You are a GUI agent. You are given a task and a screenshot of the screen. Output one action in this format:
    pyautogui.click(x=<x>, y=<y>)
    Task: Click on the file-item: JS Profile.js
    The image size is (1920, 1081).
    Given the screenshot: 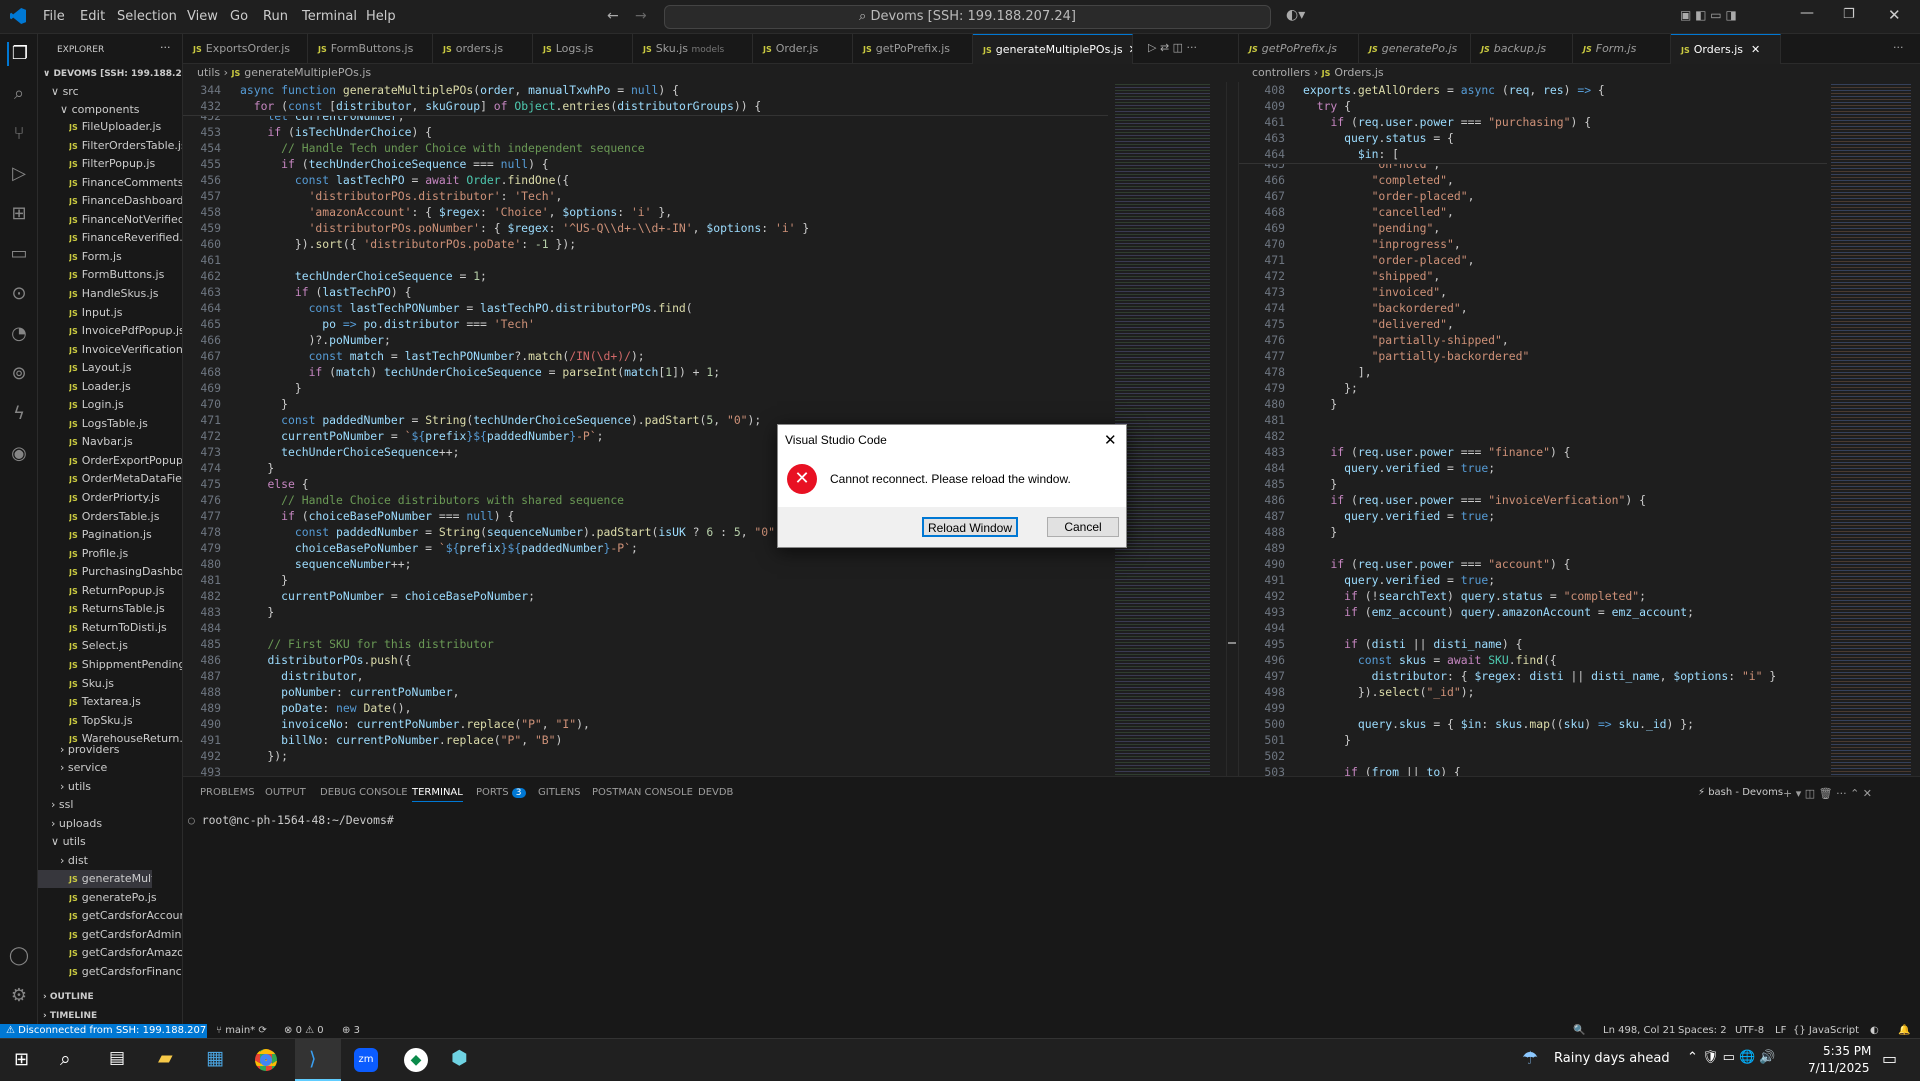 What is the action you would take?
    pyautogui.click(x=125, y=554)
    